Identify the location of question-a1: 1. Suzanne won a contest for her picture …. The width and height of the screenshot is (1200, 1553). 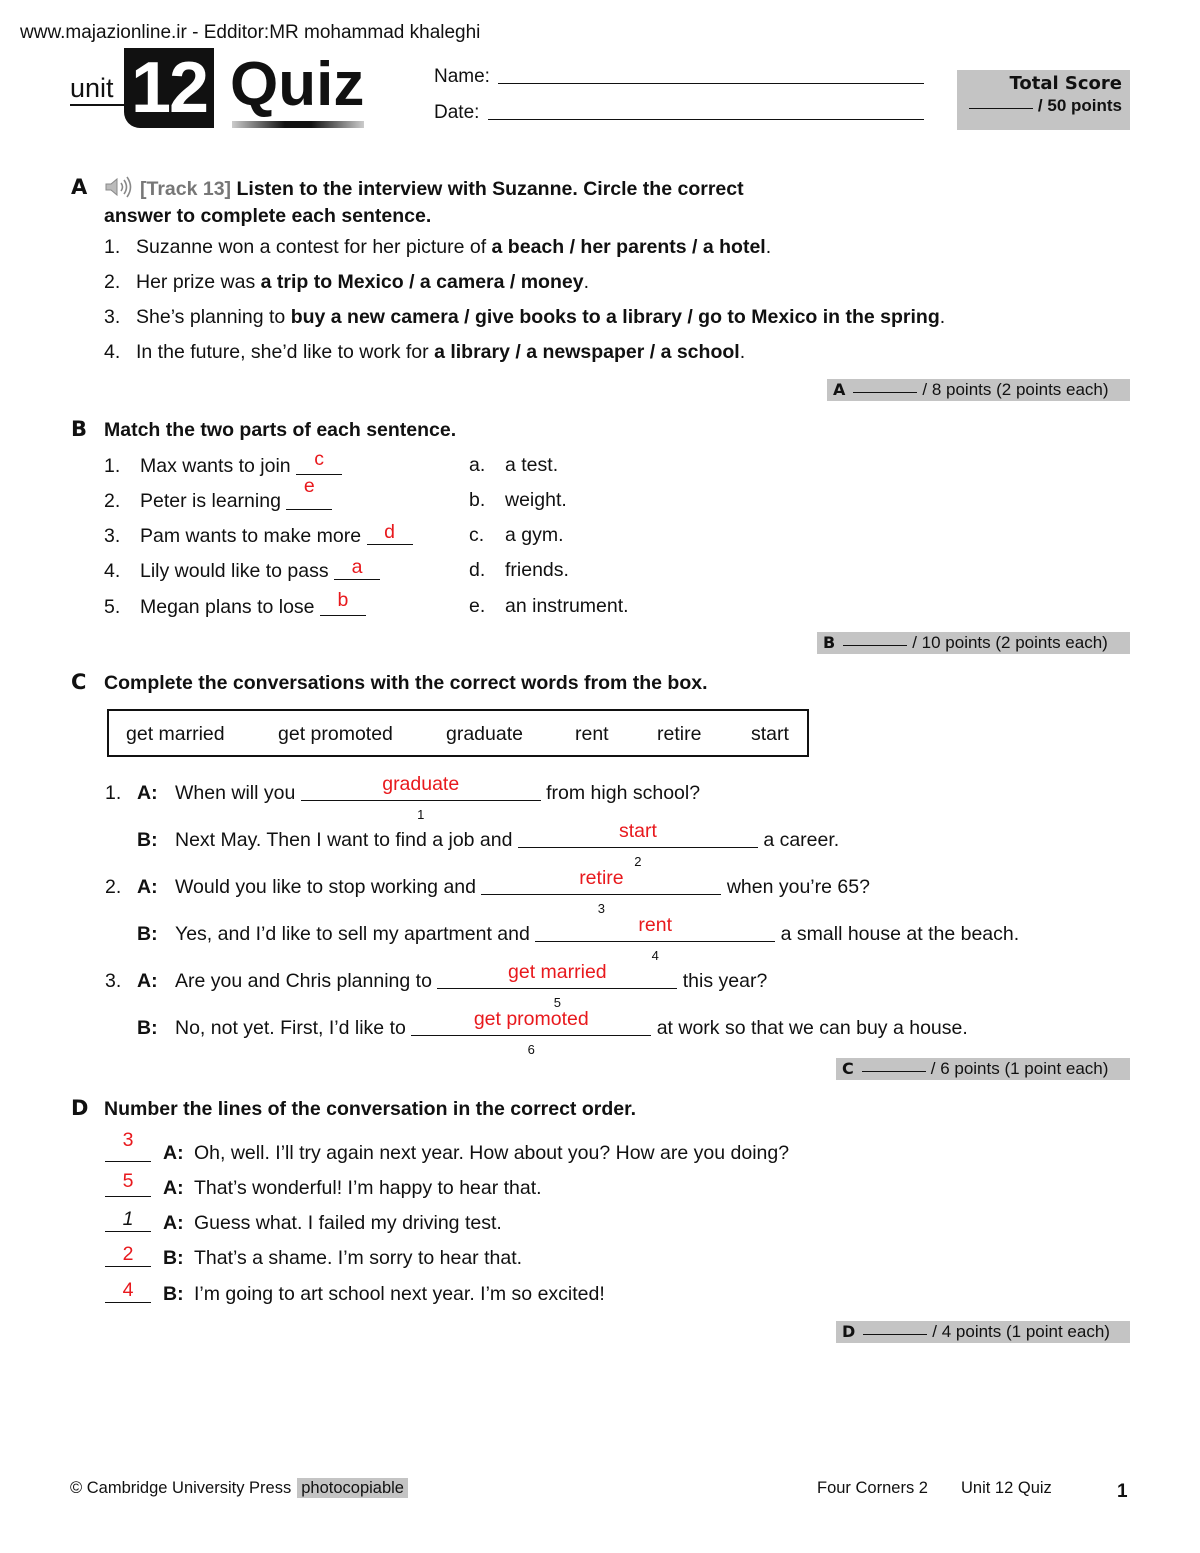
(437, 247).